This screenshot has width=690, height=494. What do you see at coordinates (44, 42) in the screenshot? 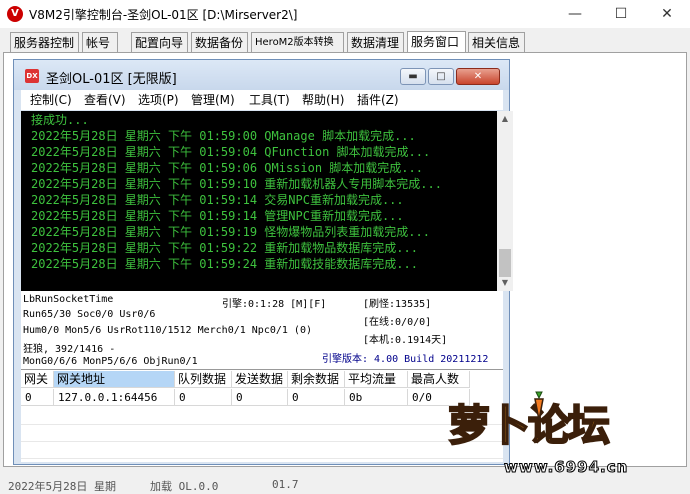
I see `tab-server-control: 服务器控制` at bounding box center [44, 42].